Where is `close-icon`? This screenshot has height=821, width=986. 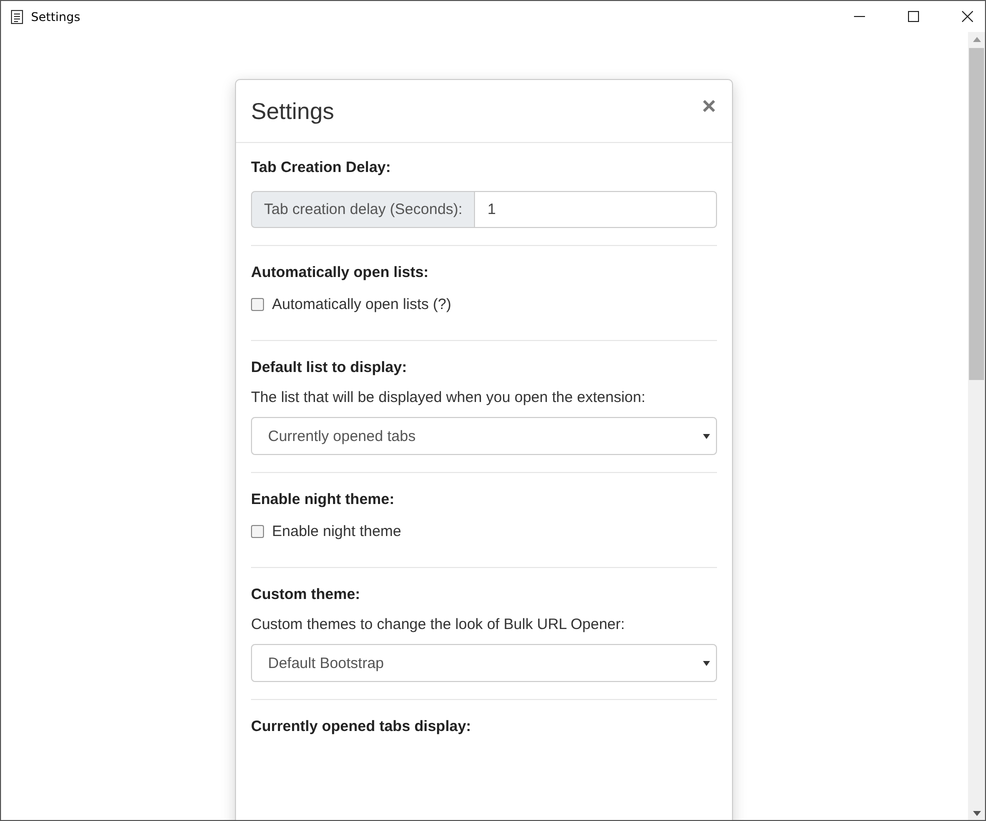
close-icon is located at coordinates (967, 16).